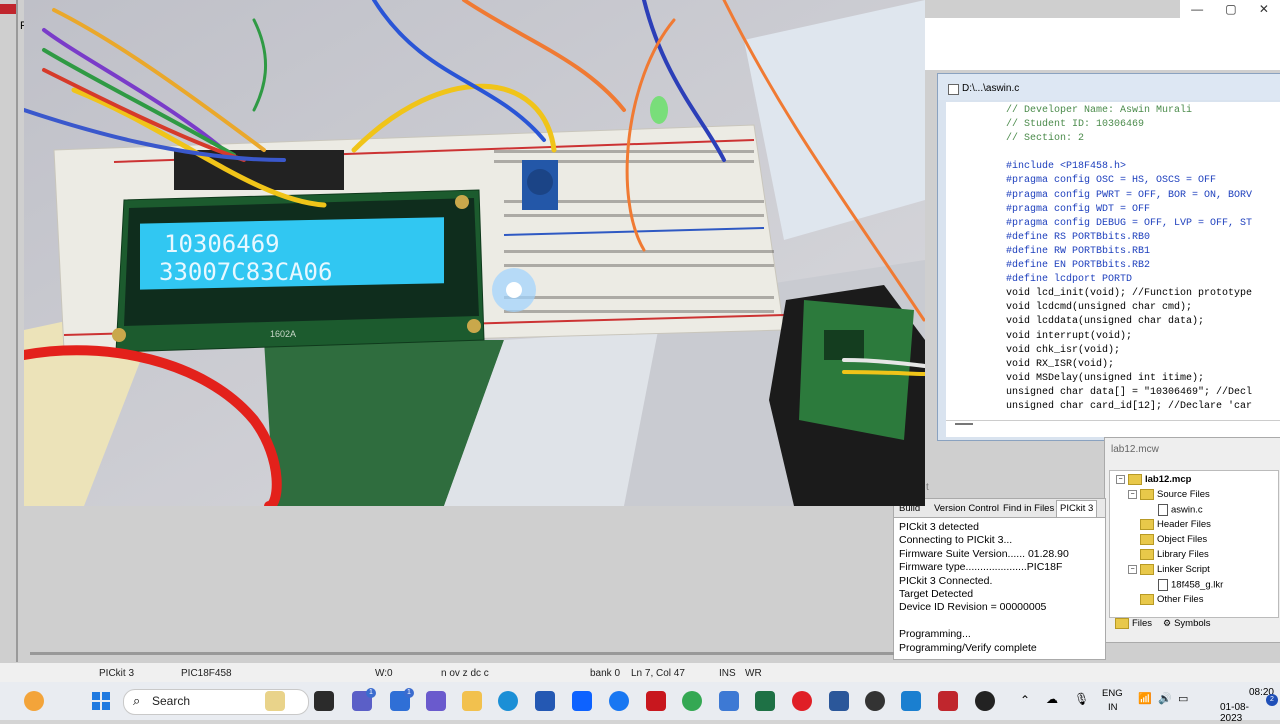  I want to click on tree-item: 18f458_g.lkr, so click(1190, 585).